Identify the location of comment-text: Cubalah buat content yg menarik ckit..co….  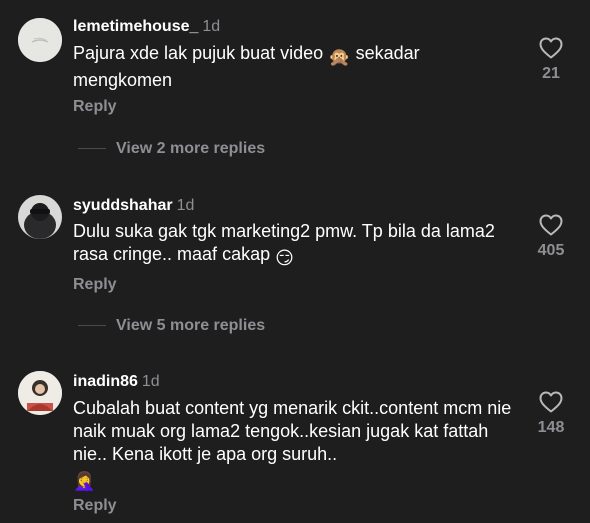
(292, 444).